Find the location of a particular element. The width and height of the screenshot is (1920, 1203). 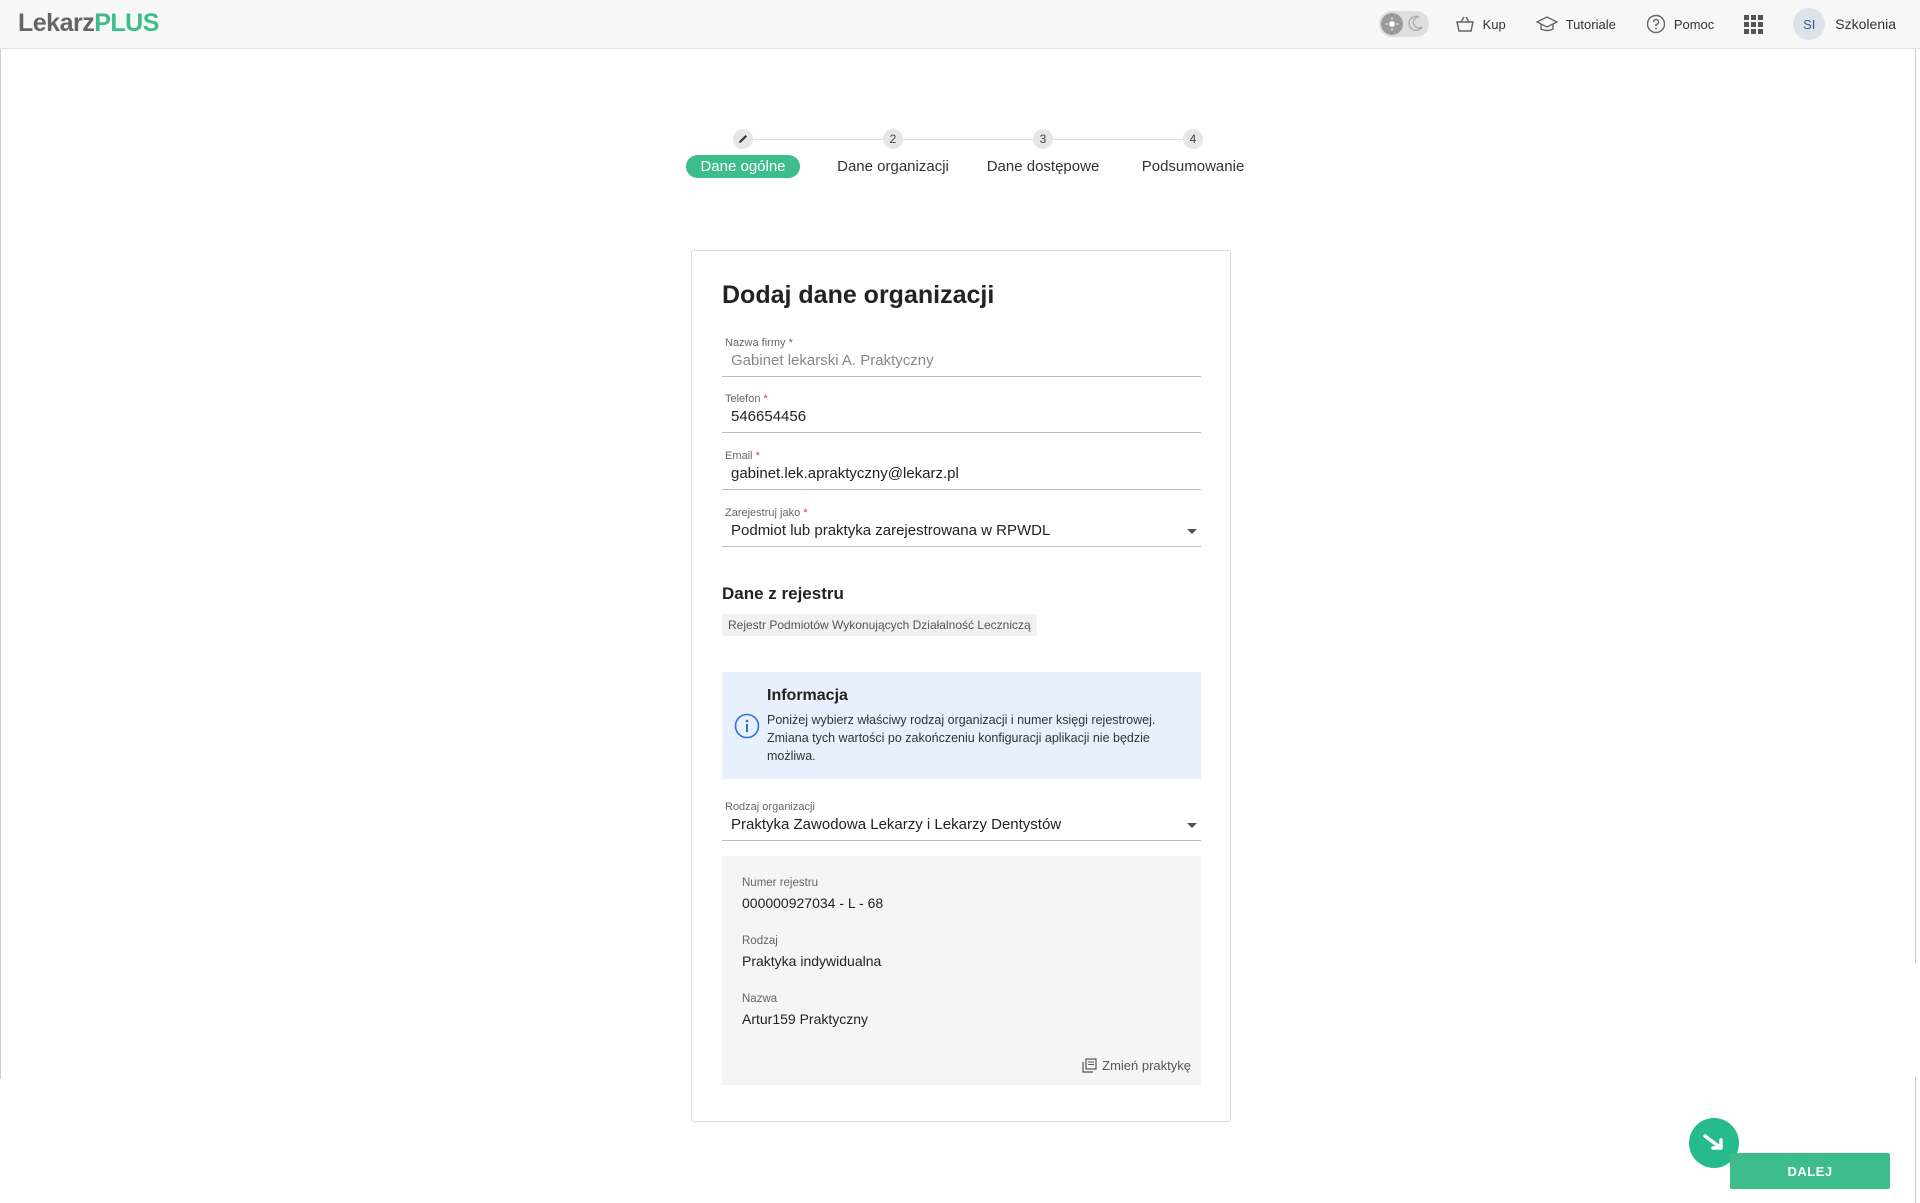

field-label: Zarejestruj jako * is located at coordinates (766, 513).